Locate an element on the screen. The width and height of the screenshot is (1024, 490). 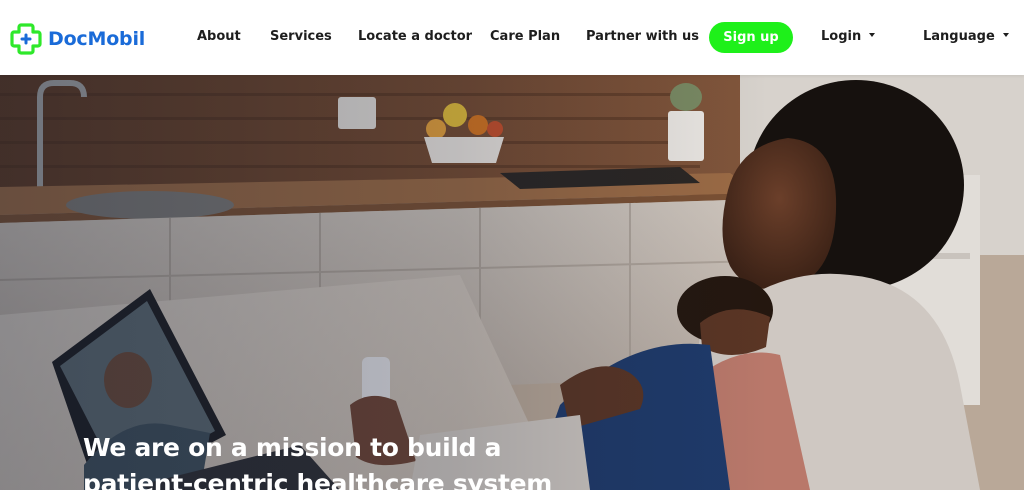
hero-heading-line-1: We are on a mission to build a is located at coordinates (292, 447).